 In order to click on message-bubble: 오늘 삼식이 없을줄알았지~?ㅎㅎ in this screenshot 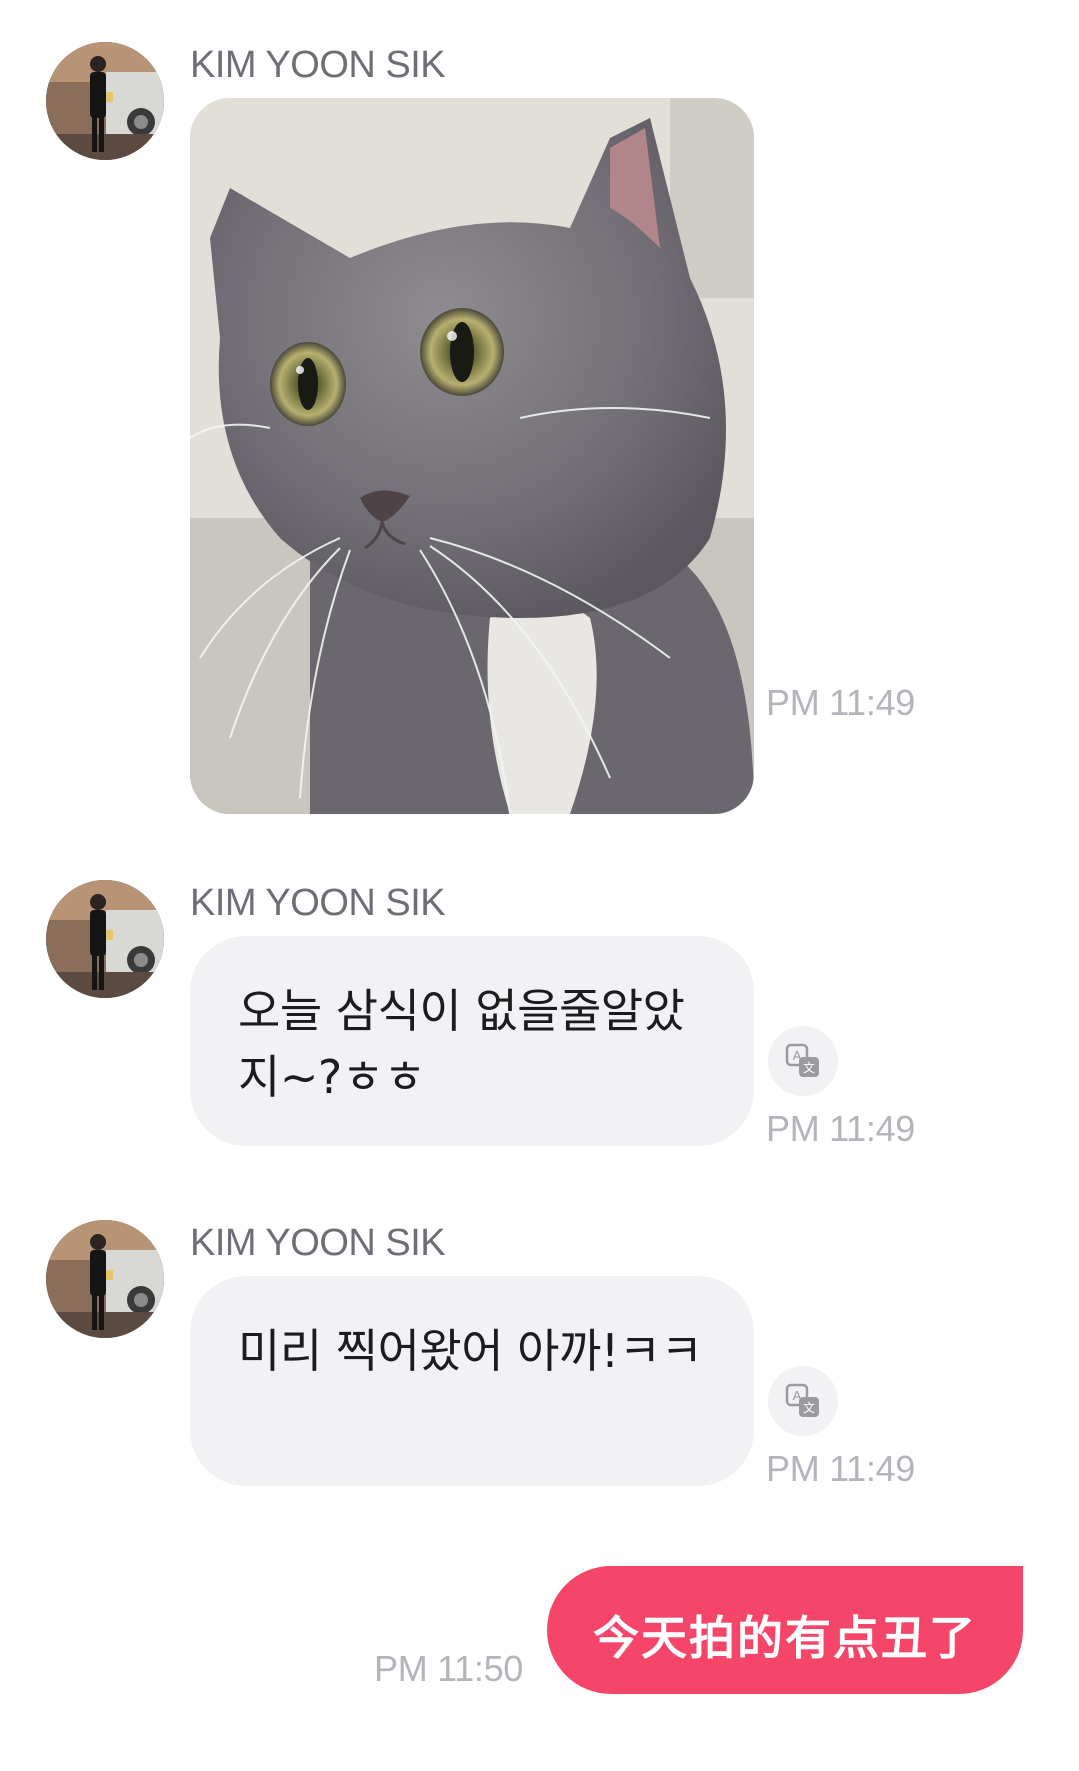, I will do `click(472, 1041)`.